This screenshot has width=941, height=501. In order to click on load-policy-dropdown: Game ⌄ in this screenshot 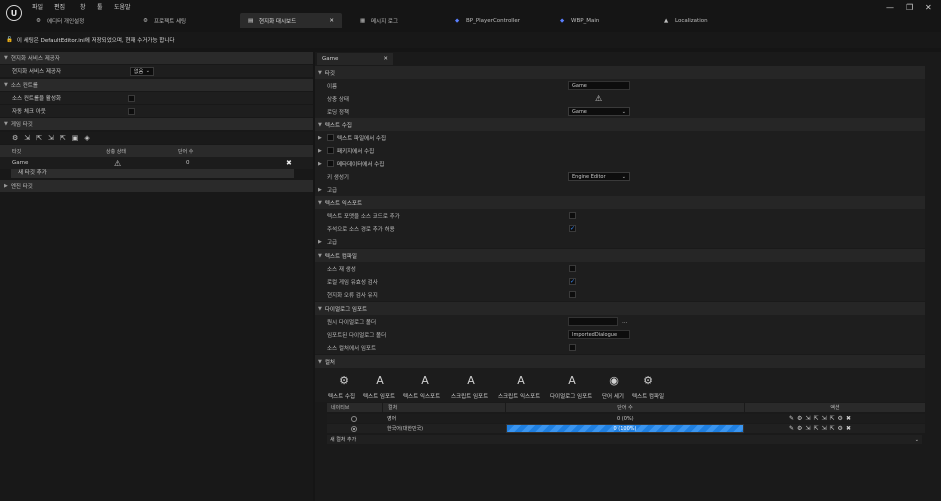, I will do `click(599, 111)`.